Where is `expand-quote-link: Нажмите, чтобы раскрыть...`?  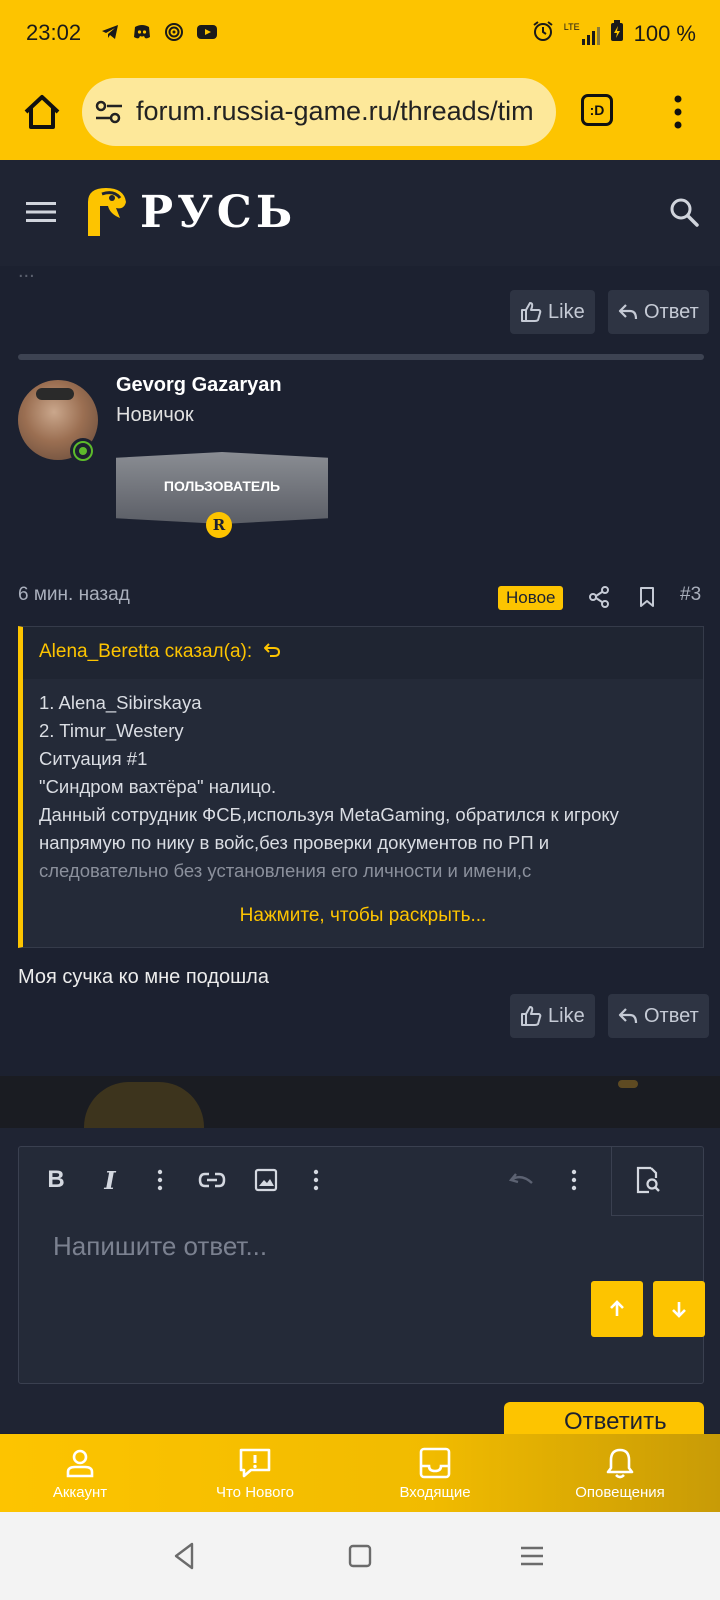 expand-quote-link: Нажмите, чтобы раскрыть... is located at coordinates (363, 916).